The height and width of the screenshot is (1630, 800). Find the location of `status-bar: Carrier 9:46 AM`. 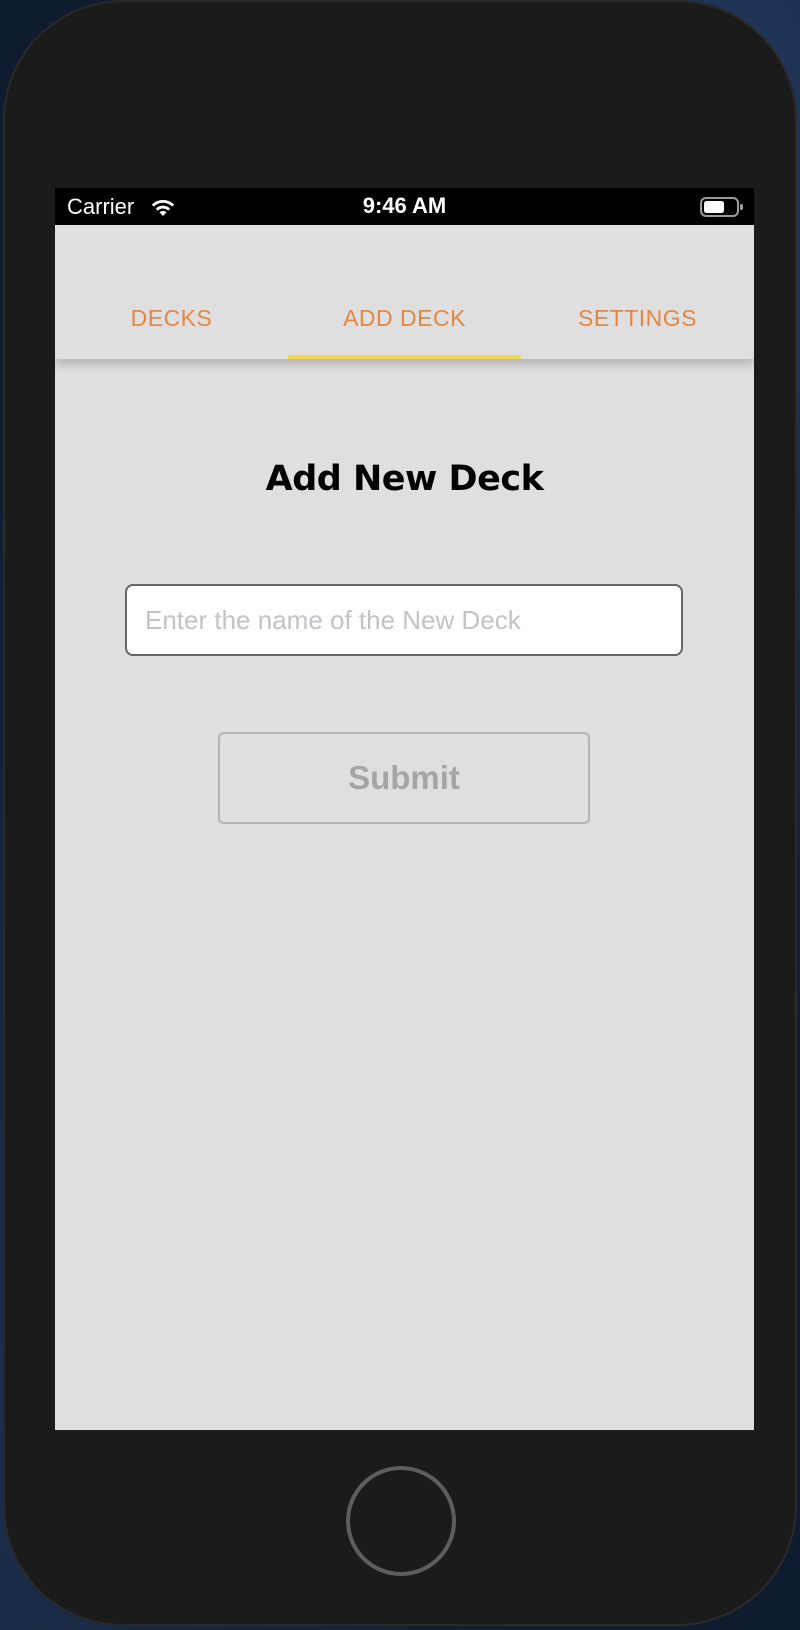

status-bar: Carrier 9:46 AM is located at coordinates (404, 206).